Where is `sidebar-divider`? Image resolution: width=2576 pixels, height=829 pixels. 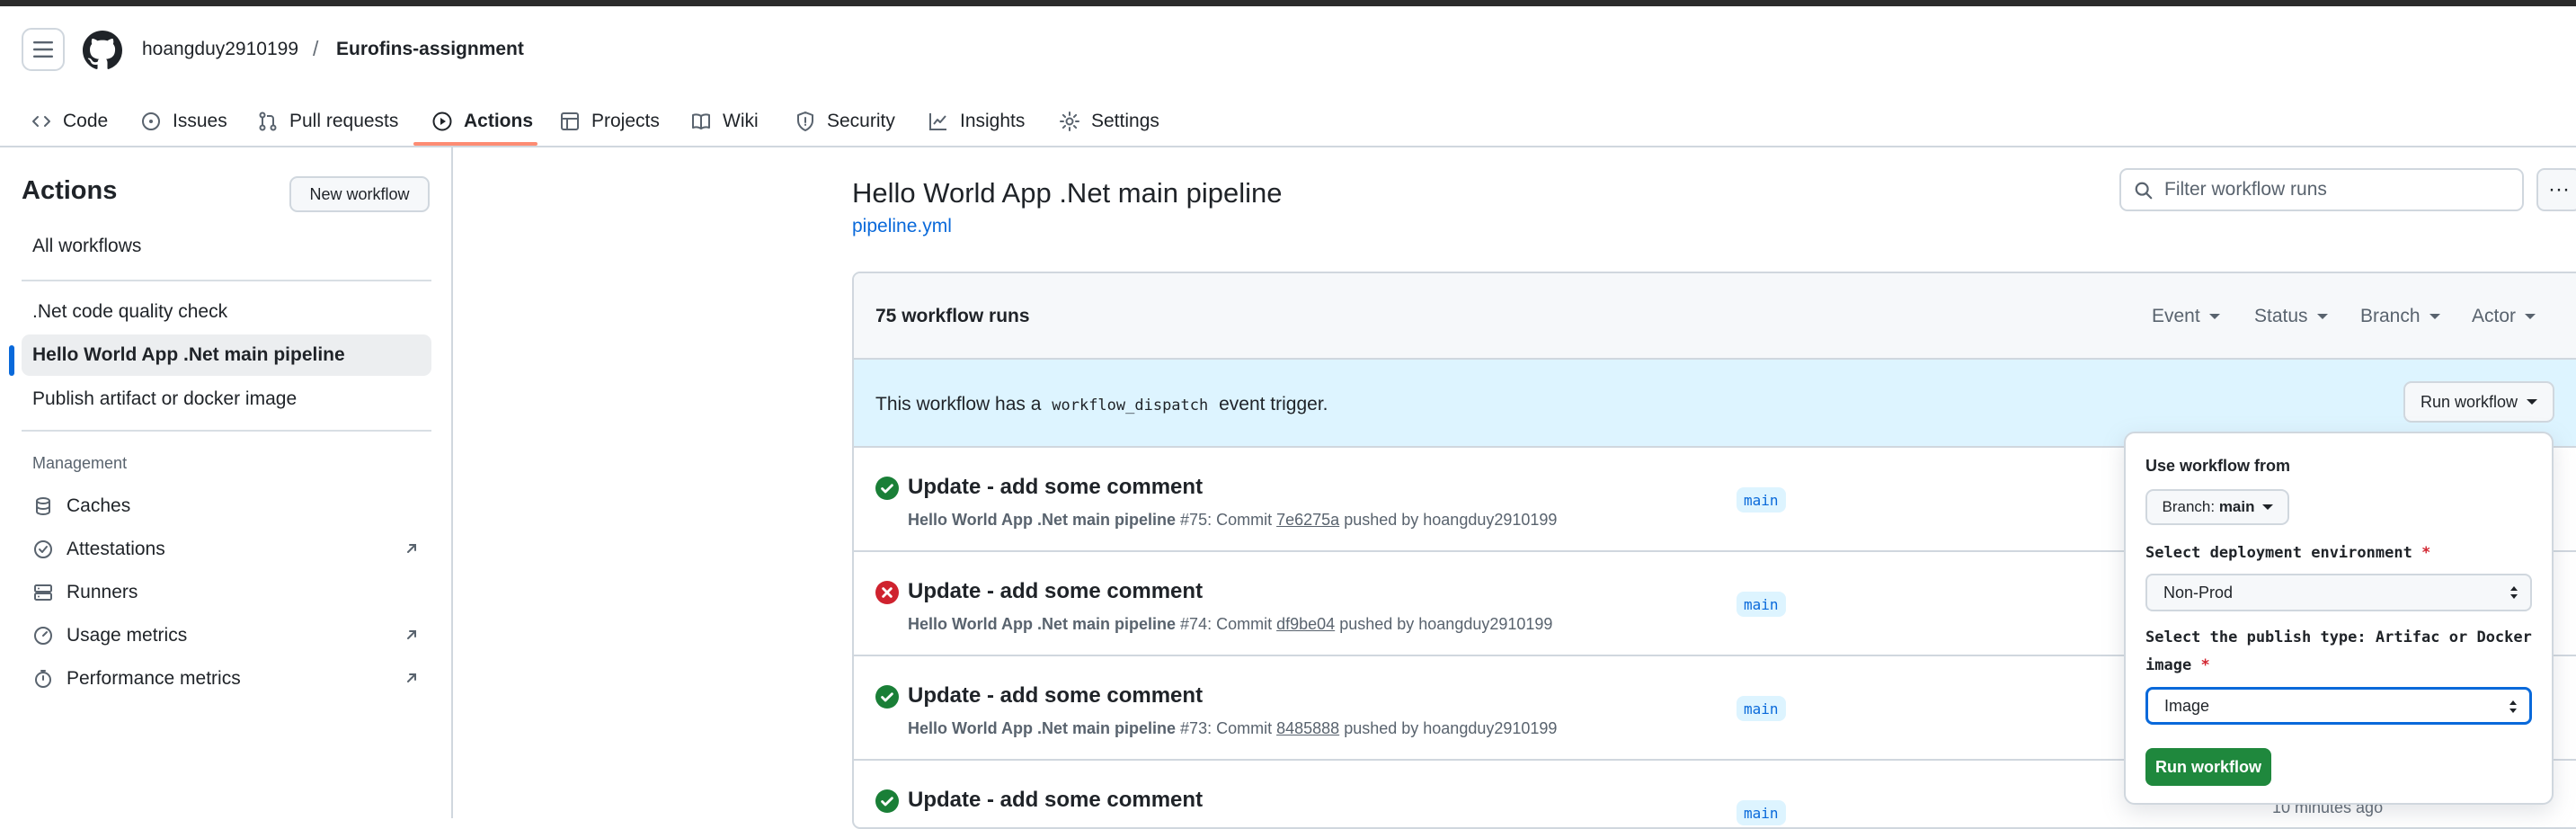 sidebar-divider is located at coordinates (226, 280).